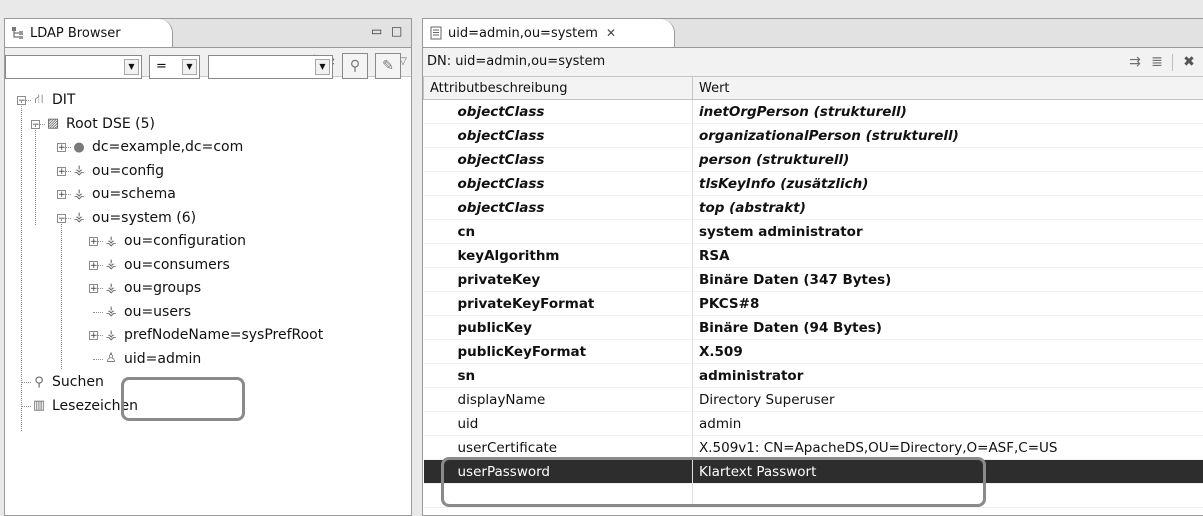 The image size is (1203, 516). I want to click on table-row: objectClass inetOrgPerson (strukturell), so click(813, 111).